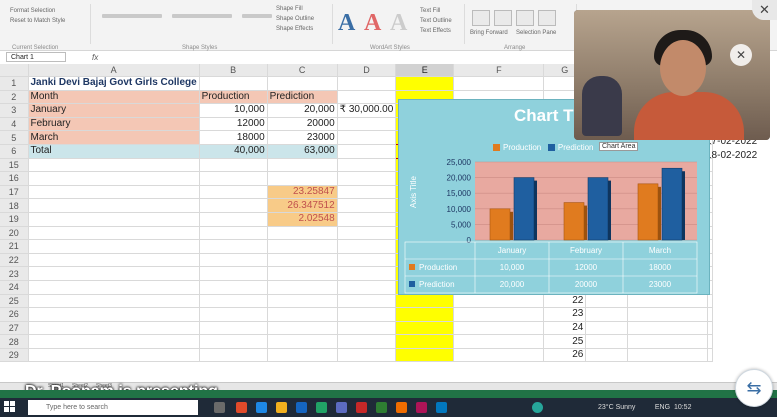 The image size is (777, 417). What do you see at coordinates (233, 97) in the screenshot?
I see `cell: Production` at bounding box center [233, 97].